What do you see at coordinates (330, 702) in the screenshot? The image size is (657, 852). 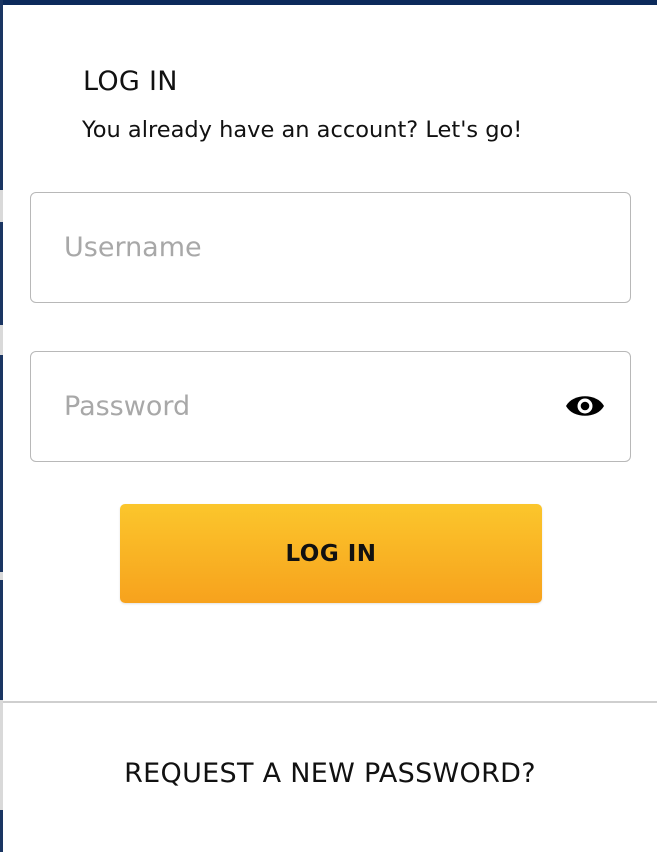 I see `divider` at bounding box center [330, 702].